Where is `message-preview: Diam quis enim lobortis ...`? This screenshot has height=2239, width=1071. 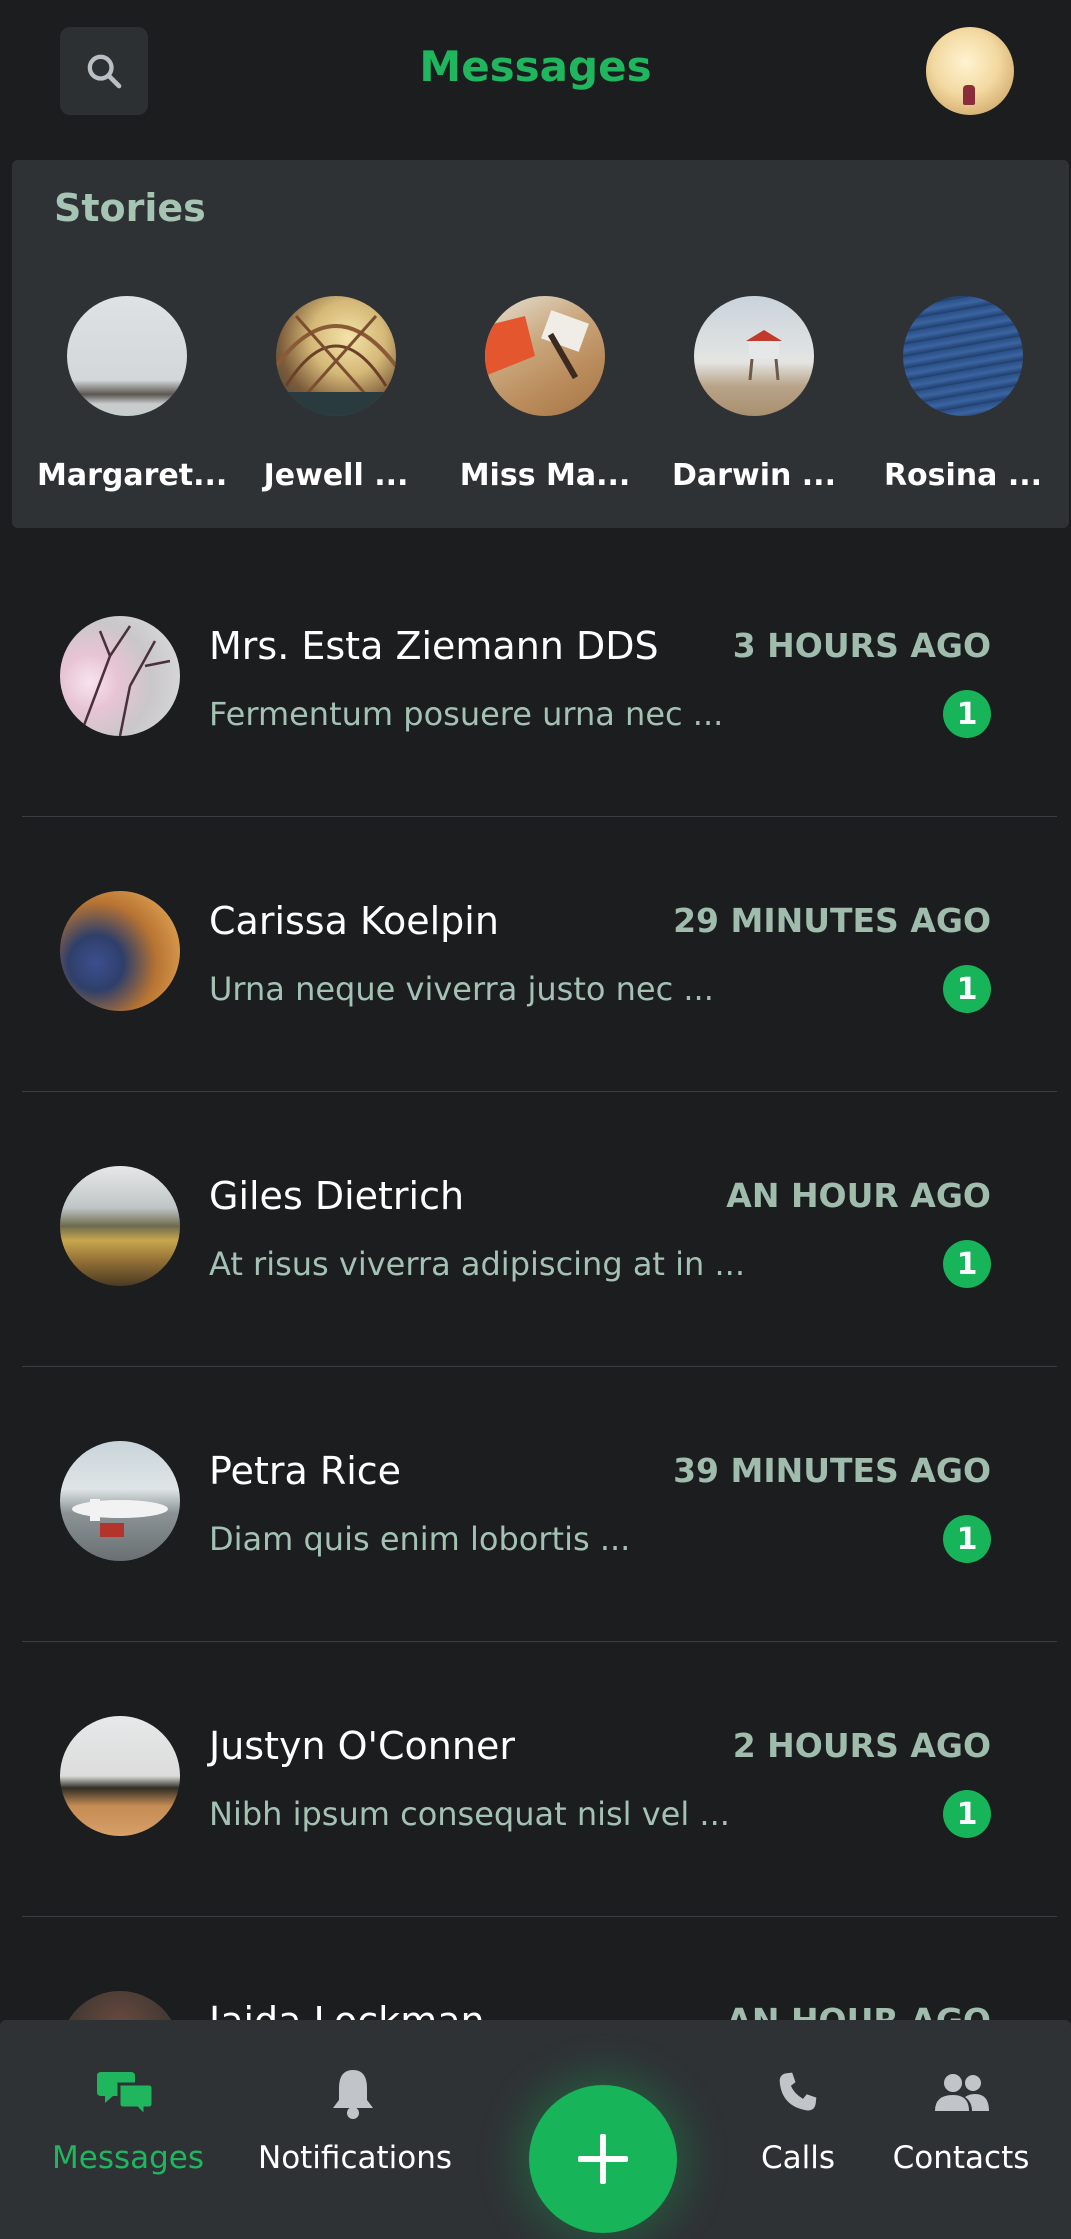
message-preview: Diam quis enim lobortis ... is located at coordinates (420, 1539).